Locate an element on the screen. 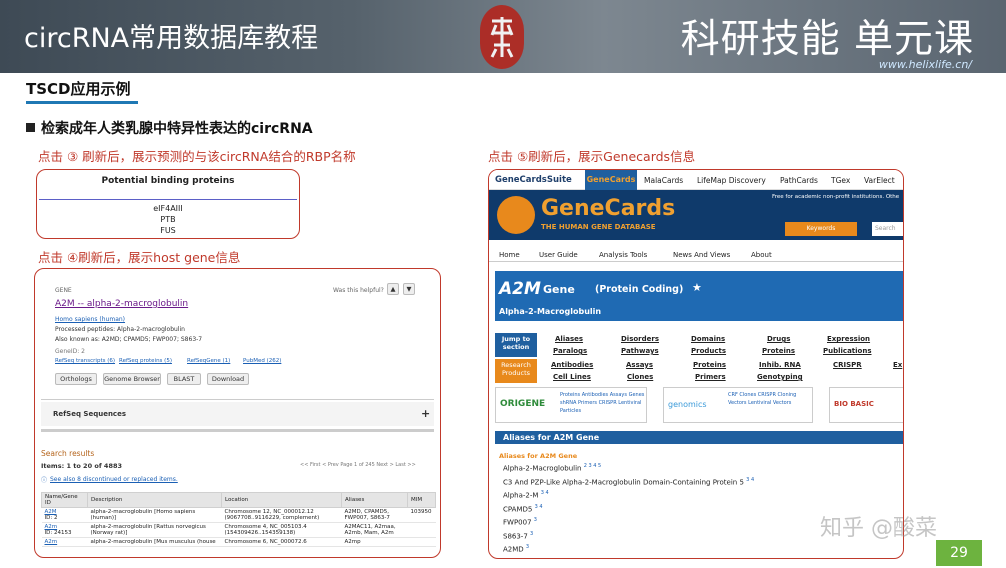 The width and height of the screenshot is (1006, 568). binding-list: eIF4AIII PTB FUS is located at coordinates (168, 219).